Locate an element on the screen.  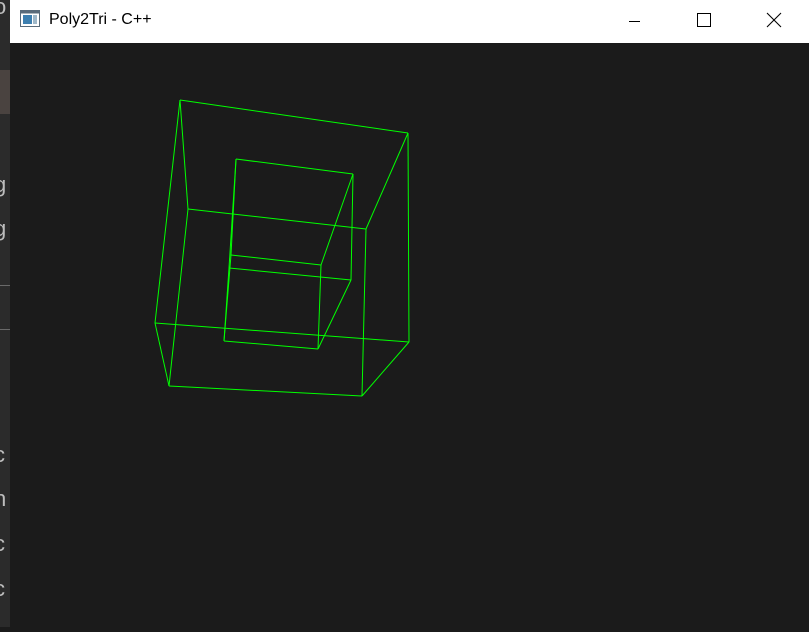
background-text: o is located at coordinates (3, 9).